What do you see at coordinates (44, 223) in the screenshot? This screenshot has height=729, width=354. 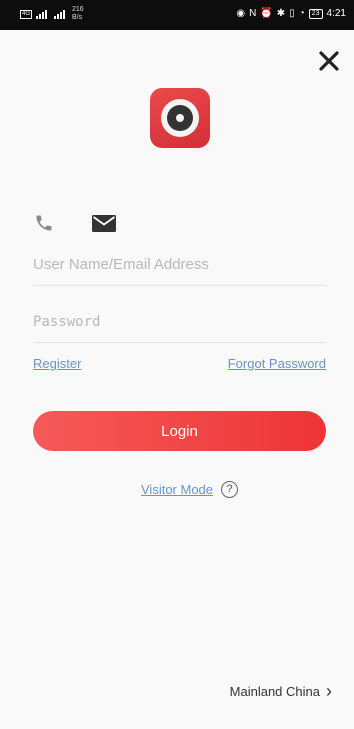 I see `phone-icon` at bounding box center [44, 223].